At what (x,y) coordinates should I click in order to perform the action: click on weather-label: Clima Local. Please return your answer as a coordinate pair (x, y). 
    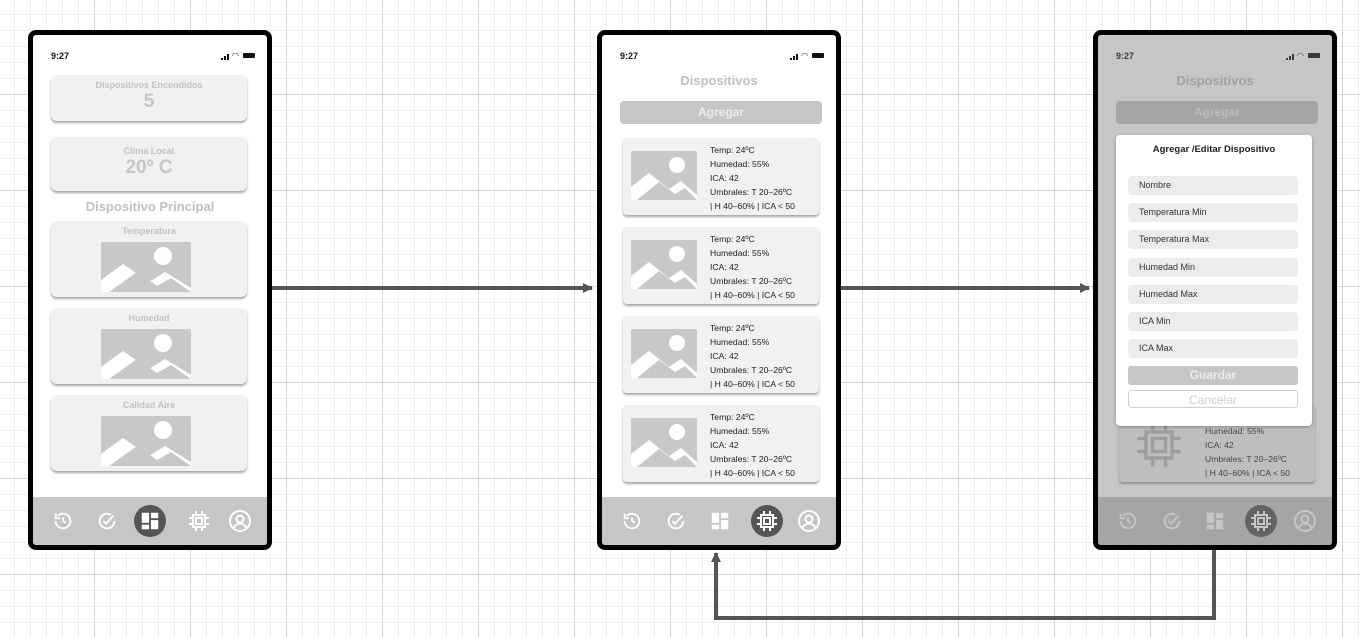
    Looking at the image, I should click on (149, 151).